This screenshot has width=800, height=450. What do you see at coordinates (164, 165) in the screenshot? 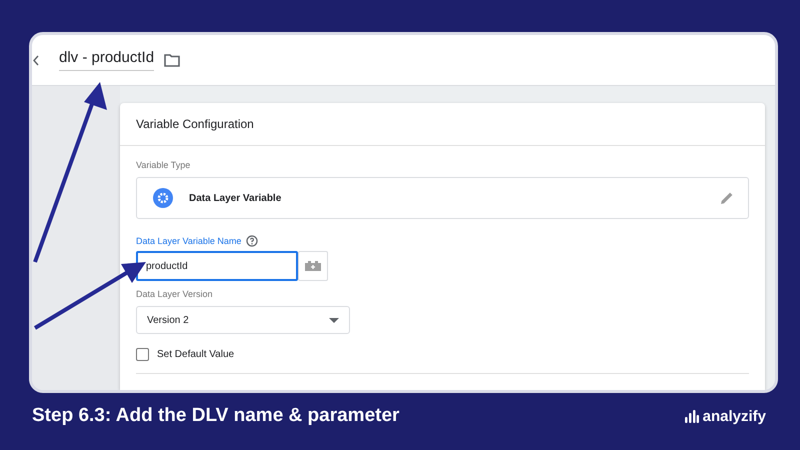
I see `field-label: Variable Type` at bounding box center [164, 165].